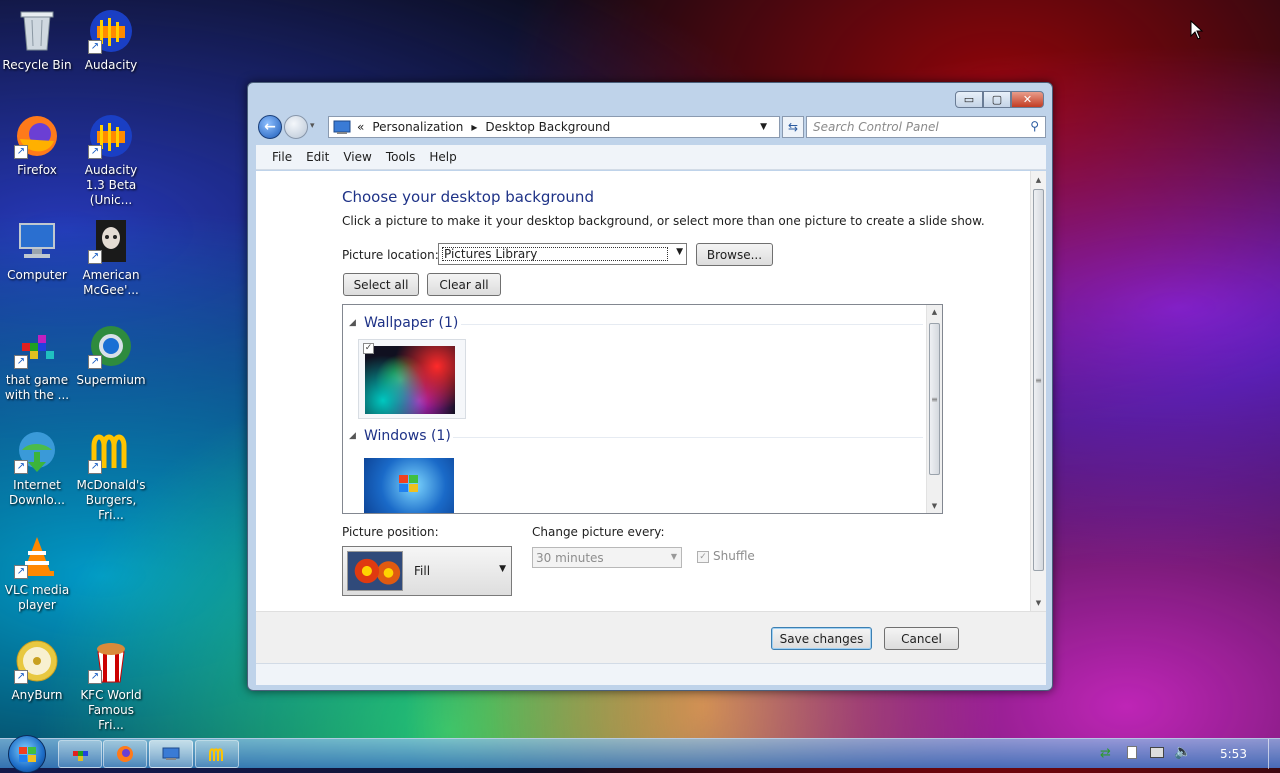  Describe the element at coordinates (111, 661) in the screenshot. I see `kfc-bucket-icon: ↗` at that location.